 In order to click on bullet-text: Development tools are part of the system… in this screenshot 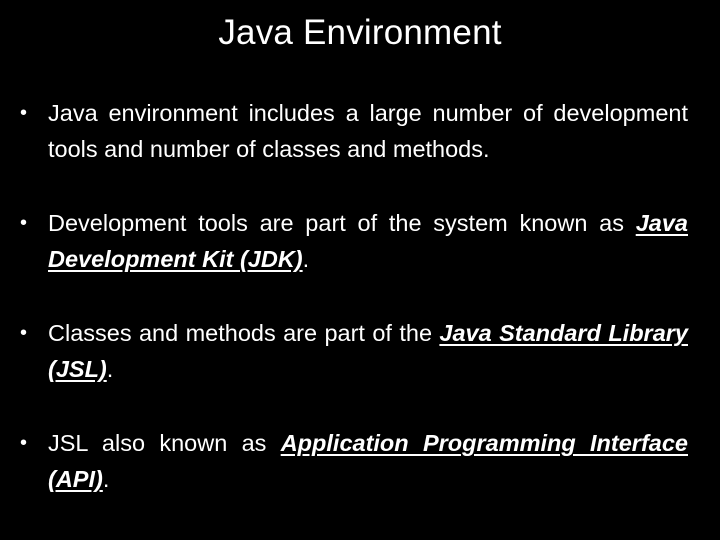, I will do `click(342, 223)`.